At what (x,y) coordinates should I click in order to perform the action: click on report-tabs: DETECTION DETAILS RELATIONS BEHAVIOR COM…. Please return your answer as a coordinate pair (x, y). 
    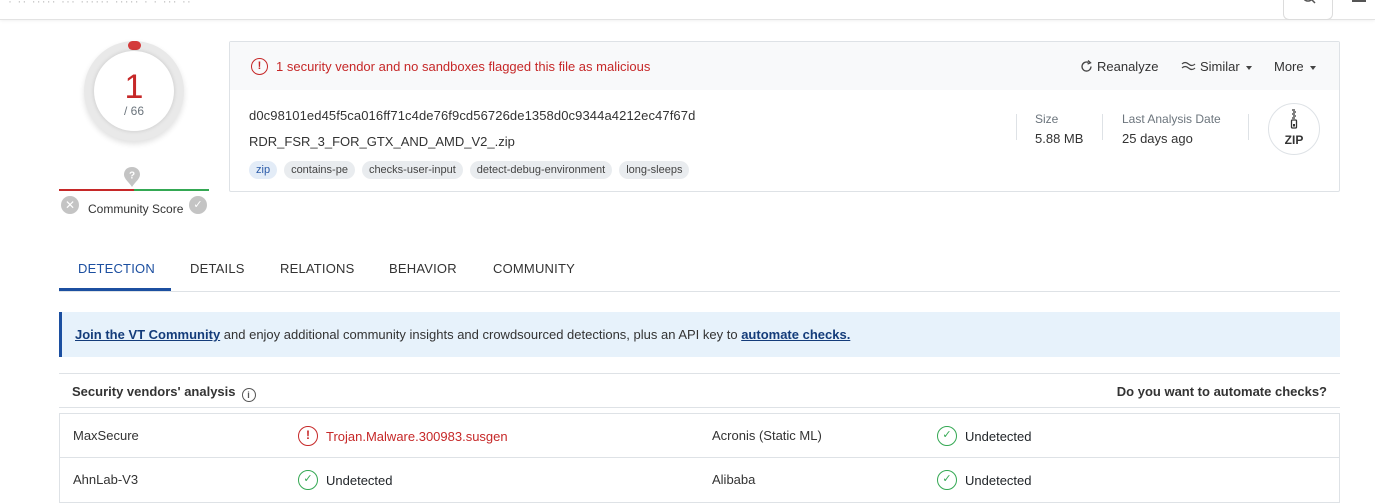
    Looking at the image, I should click on (699, 272).